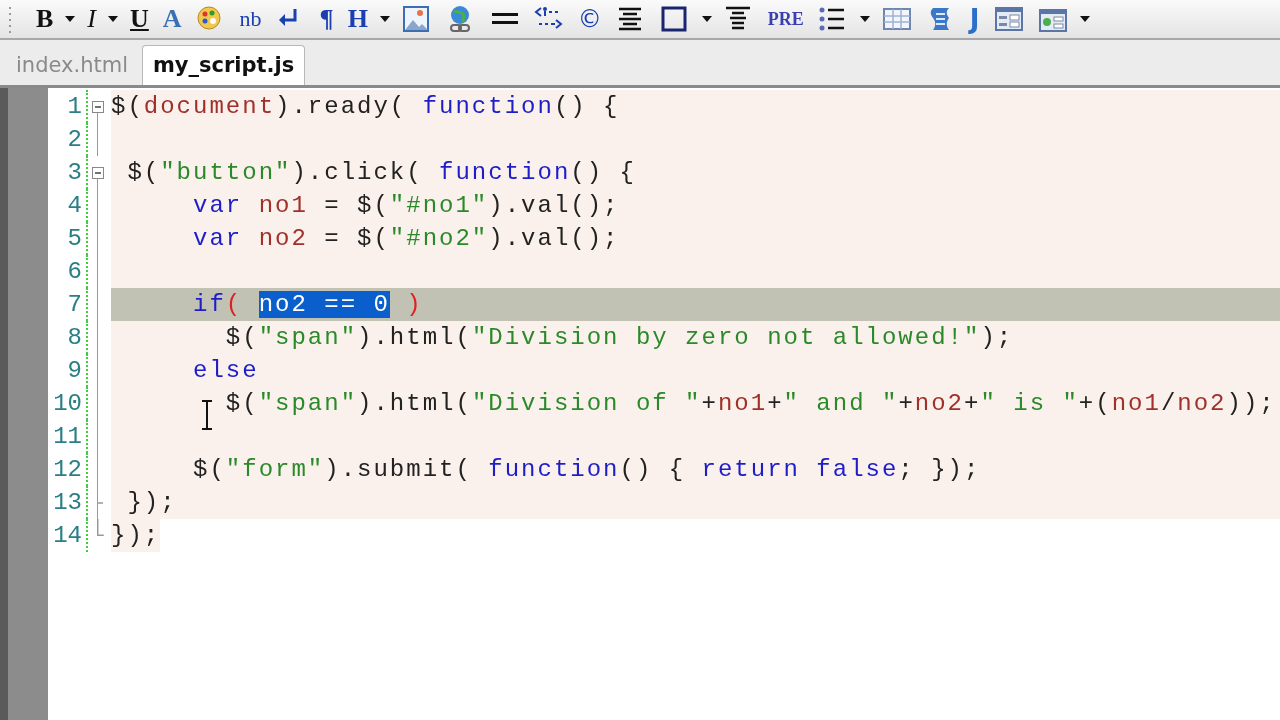 Image resolution: width=1280 pixels, height=720 pixels. What do you see at coordinates (416, 19) in the screenshot?
I see `image-icon` at bounding box center [416, 19].